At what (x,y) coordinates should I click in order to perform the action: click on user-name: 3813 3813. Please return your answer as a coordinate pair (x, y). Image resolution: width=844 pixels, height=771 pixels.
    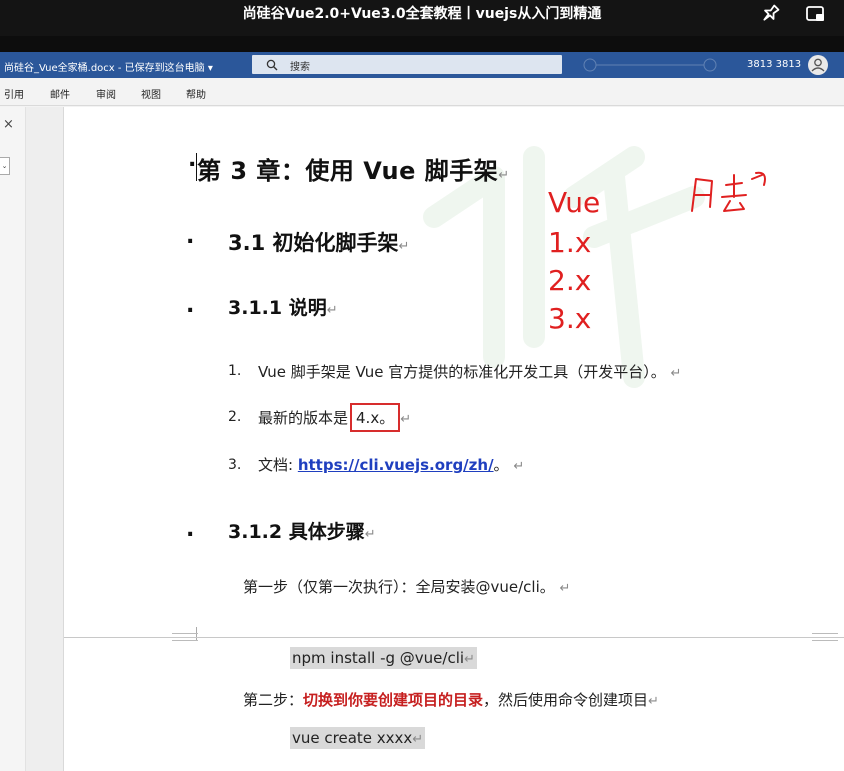
    Looking at the image, I should click on (774, 64).